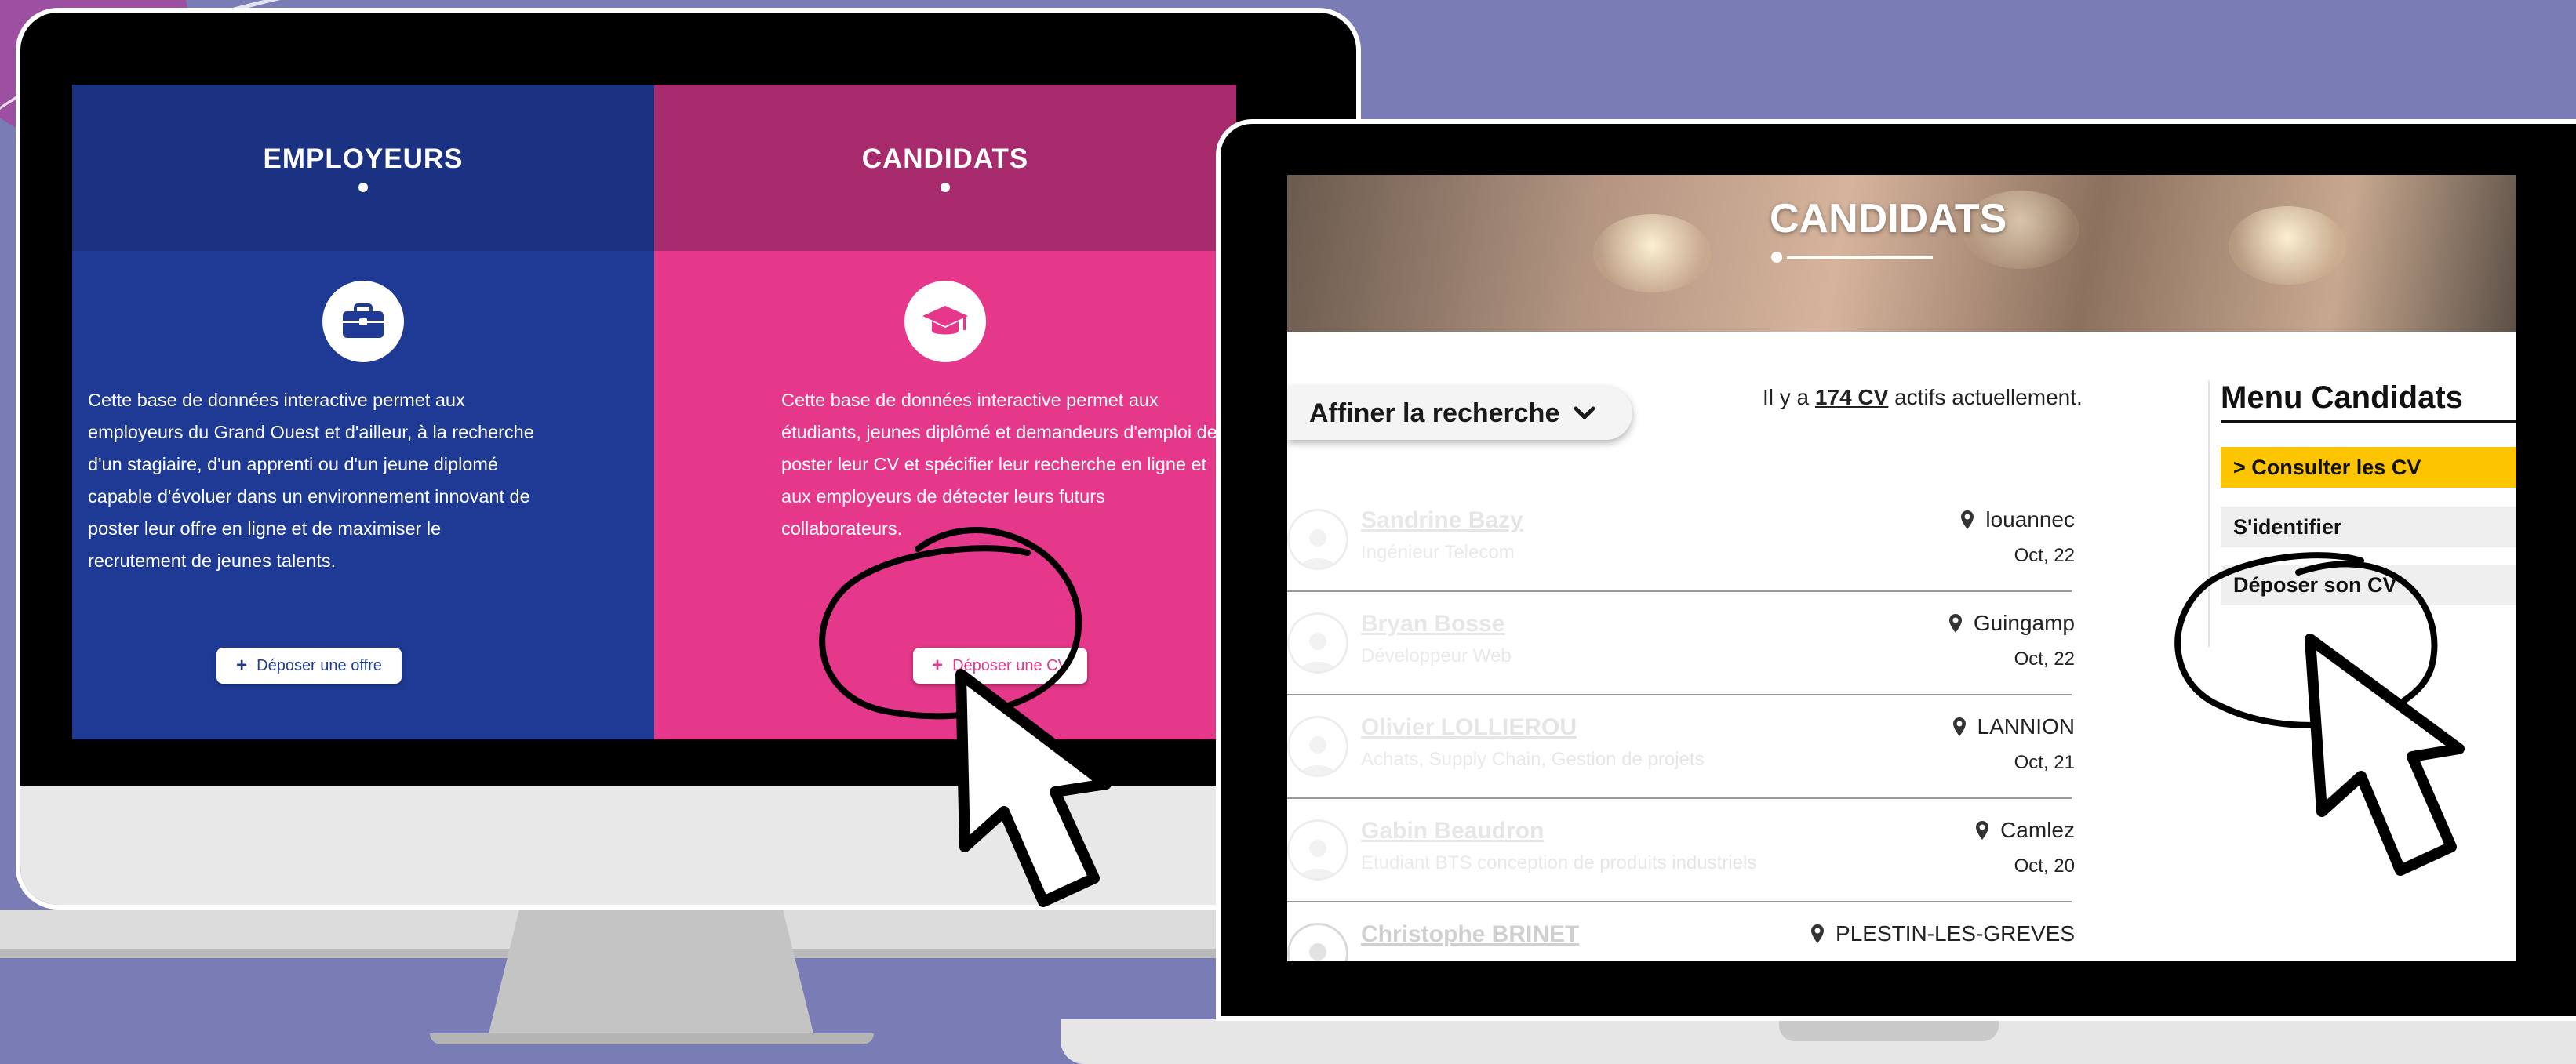  What do you see at coordinates (1432, 624) in the screenshot?
I see `candidate-name: Bryan Bosse` at bounding box center [1432, 624].